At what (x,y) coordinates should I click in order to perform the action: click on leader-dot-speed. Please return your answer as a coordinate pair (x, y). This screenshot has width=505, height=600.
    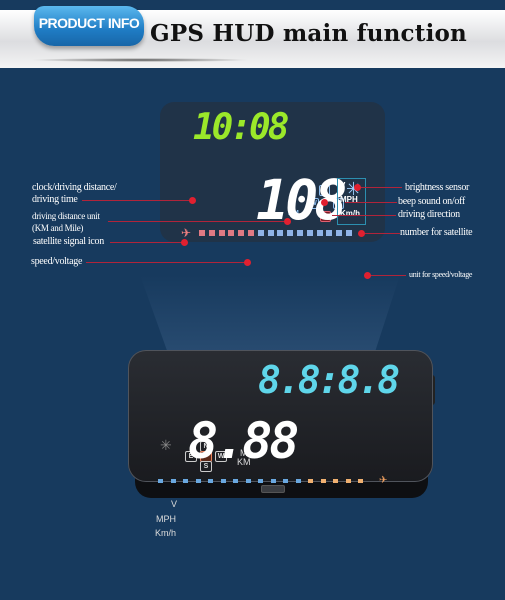
    Looking at the image, I should click on (247, 262).